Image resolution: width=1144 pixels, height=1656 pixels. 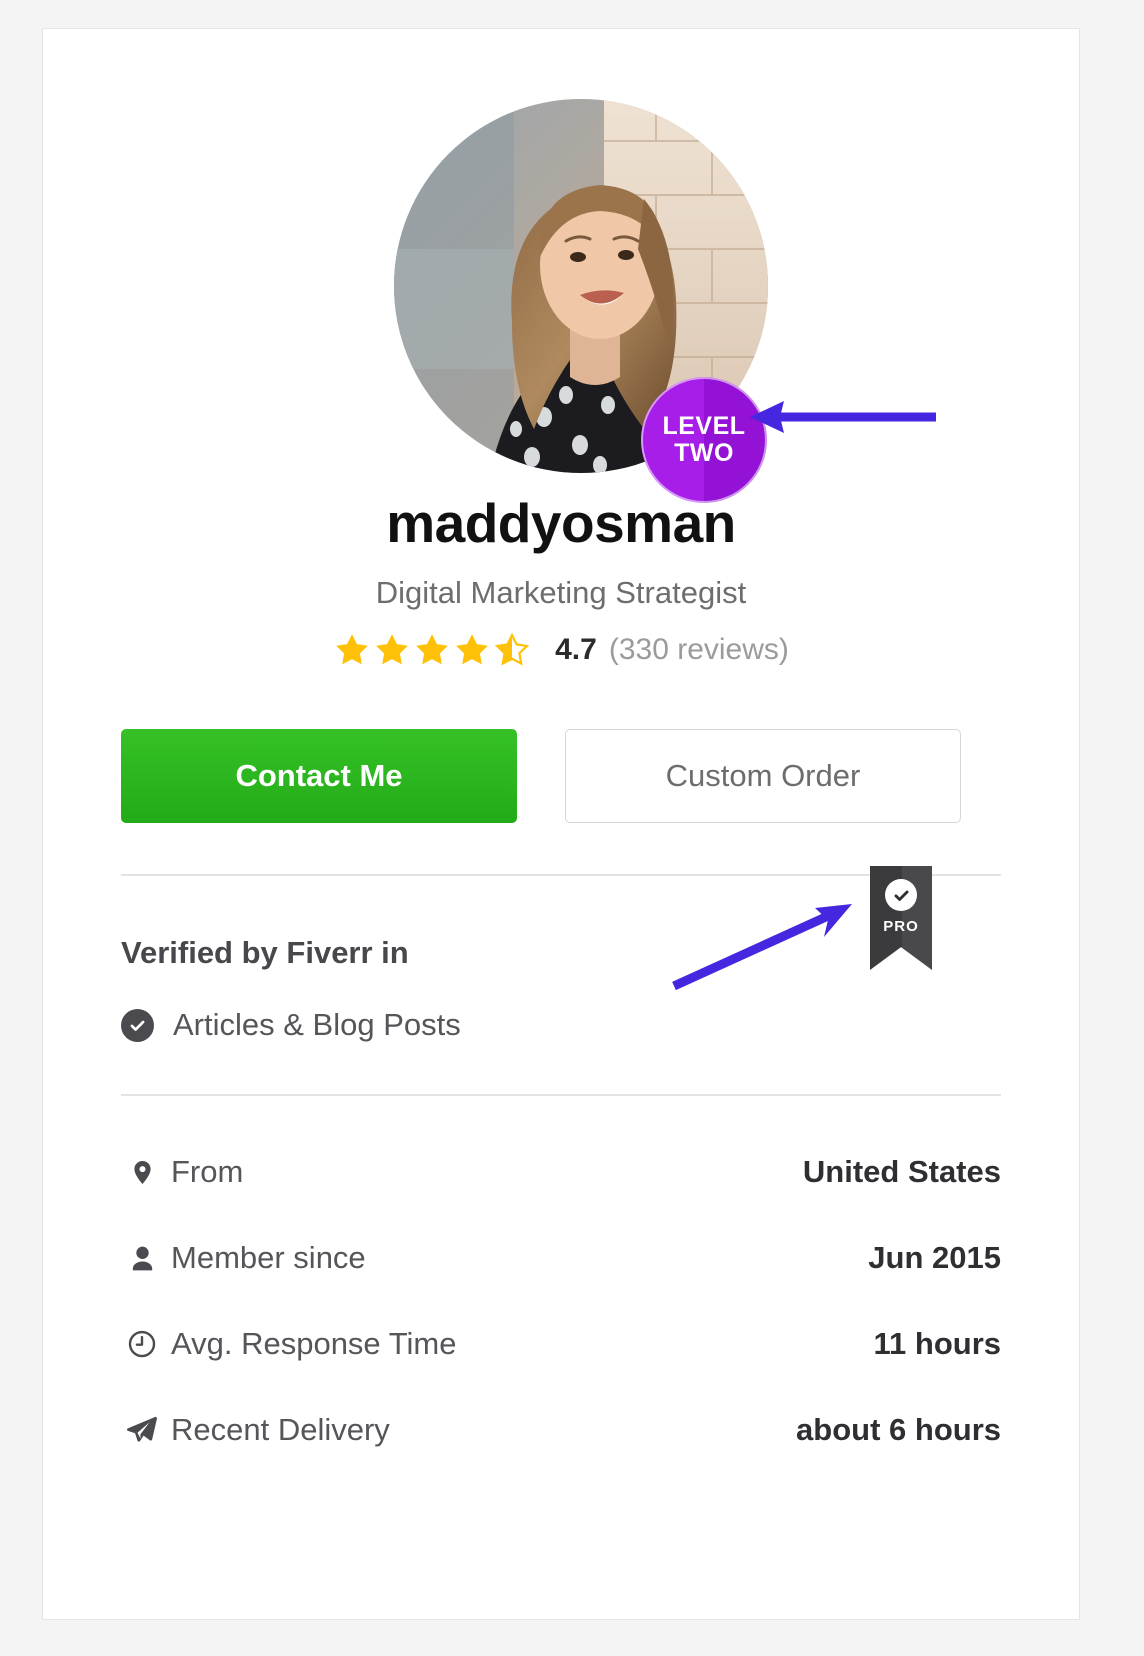 I want to click on pro-badge: PRO, so click(x=901, y=918).